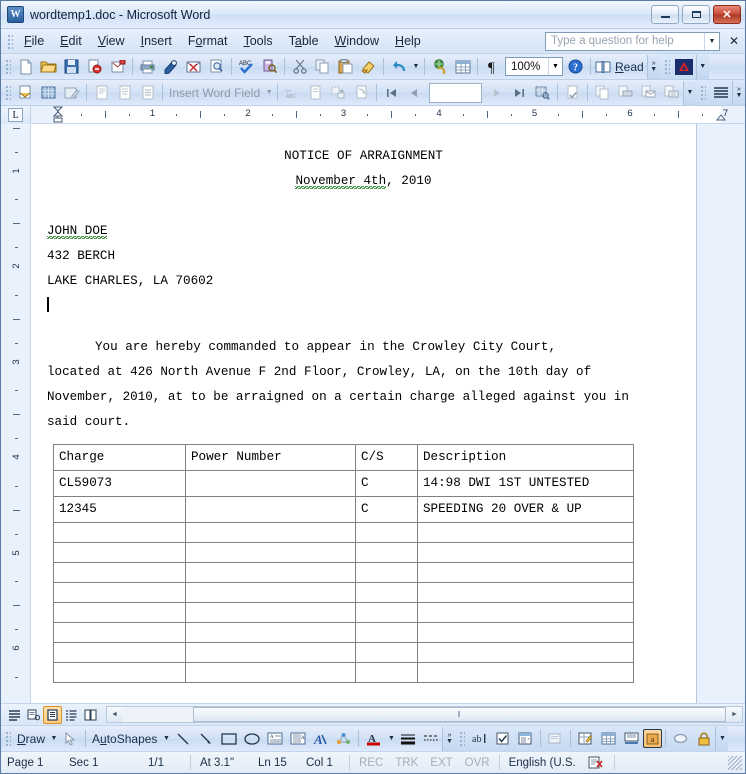 The height and width of the screenshot is (774, 746). Describe the element at coordinates (608, 739) in the screenshot. I see `insert-table-forms-icon` at that location.